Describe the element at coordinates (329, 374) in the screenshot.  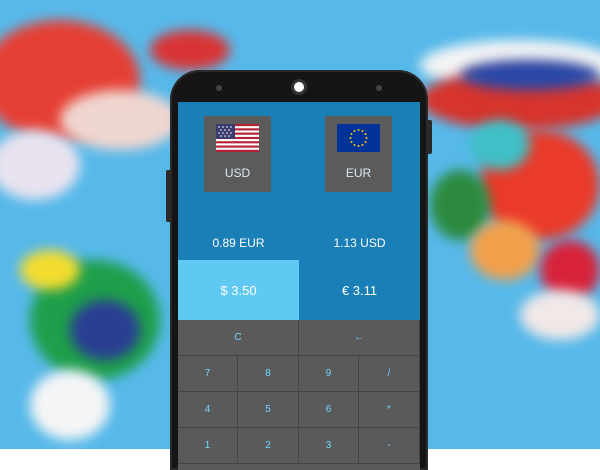
I see `key-9: 9` at that location.